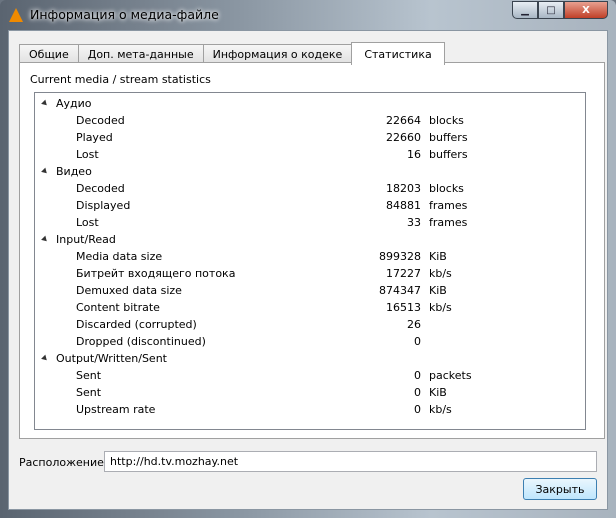  What do you see at coordinates (124, 14) in the screenshot?
I see `window-title: Информация о медиа-файле` at bounding box center [124, 14].